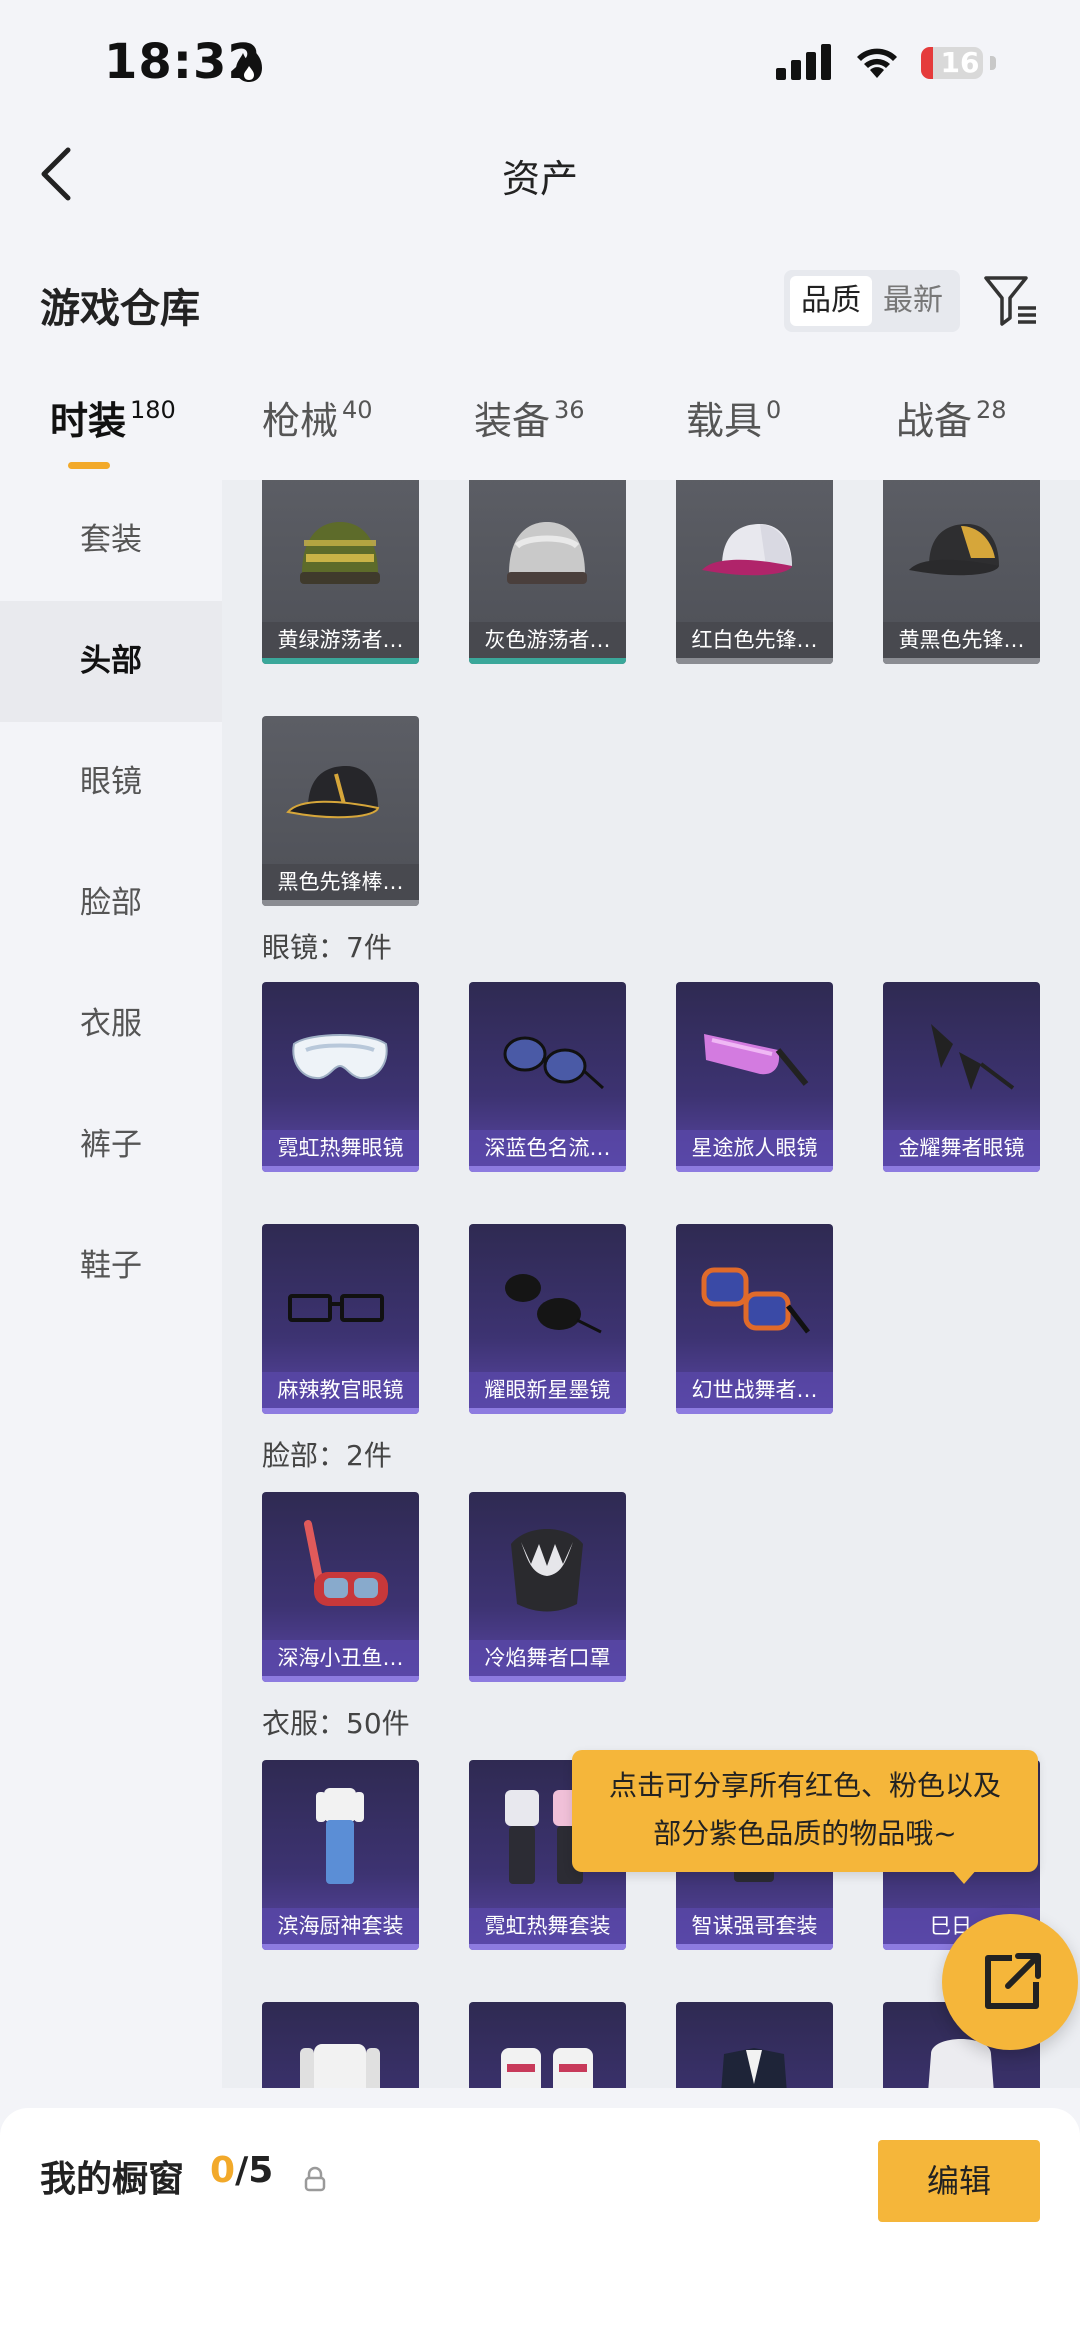  Describe the element at coordinates (1010, 1982) in the screenshot. I see `share-button` at that location.